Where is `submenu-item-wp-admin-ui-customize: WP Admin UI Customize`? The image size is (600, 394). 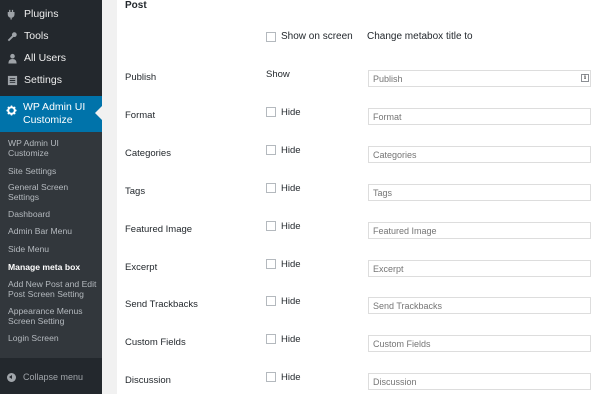
submenu-item-wp-admin-ui-customize: WP Admin UI Customize is located at coordinates (54, 148).